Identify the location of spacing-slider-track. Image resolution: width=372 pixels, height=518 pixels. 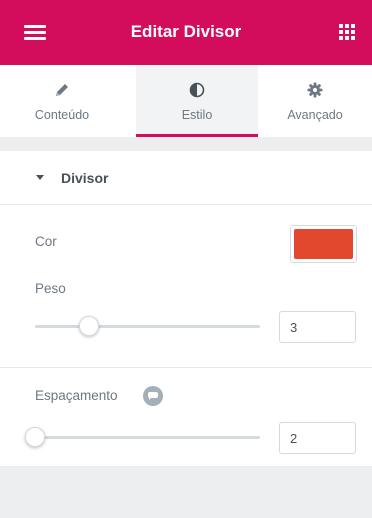
(147, 437).